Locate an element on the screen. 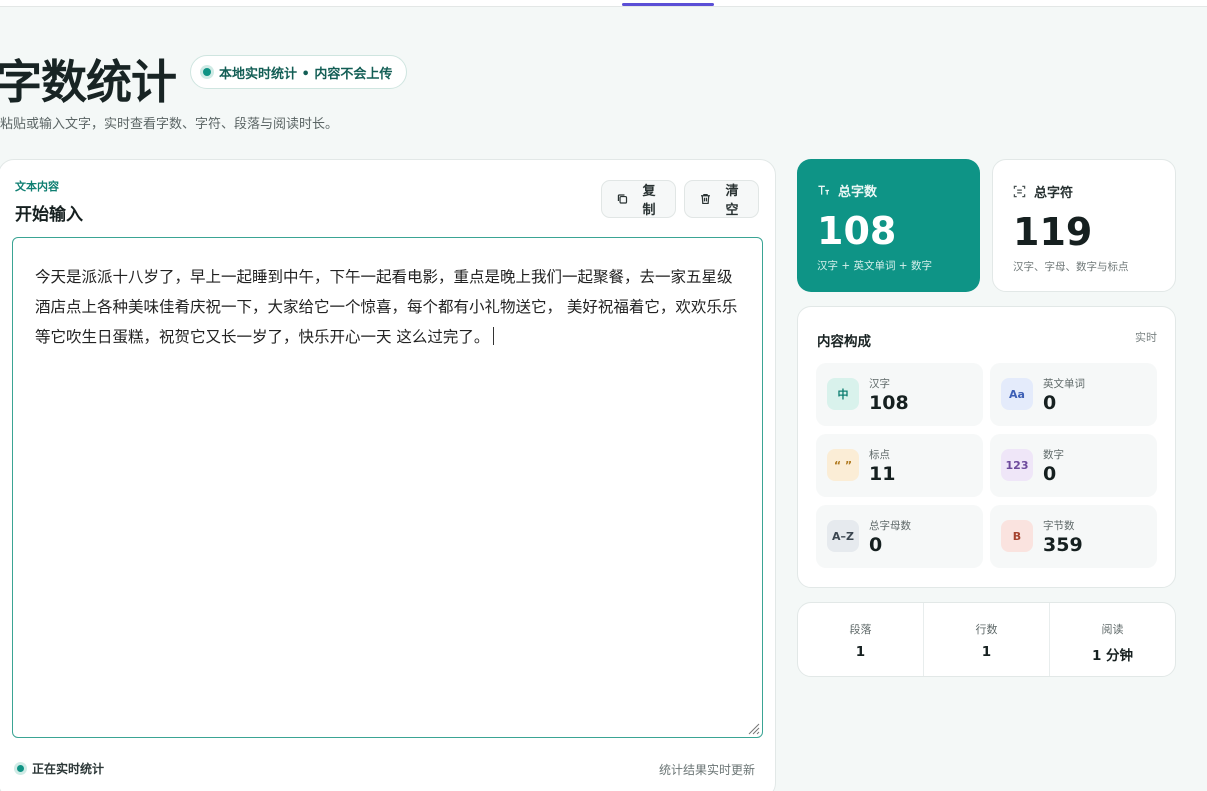 The height and width of the screenshot is (791, 1207). text-caret is located at coordinates (494, 336).